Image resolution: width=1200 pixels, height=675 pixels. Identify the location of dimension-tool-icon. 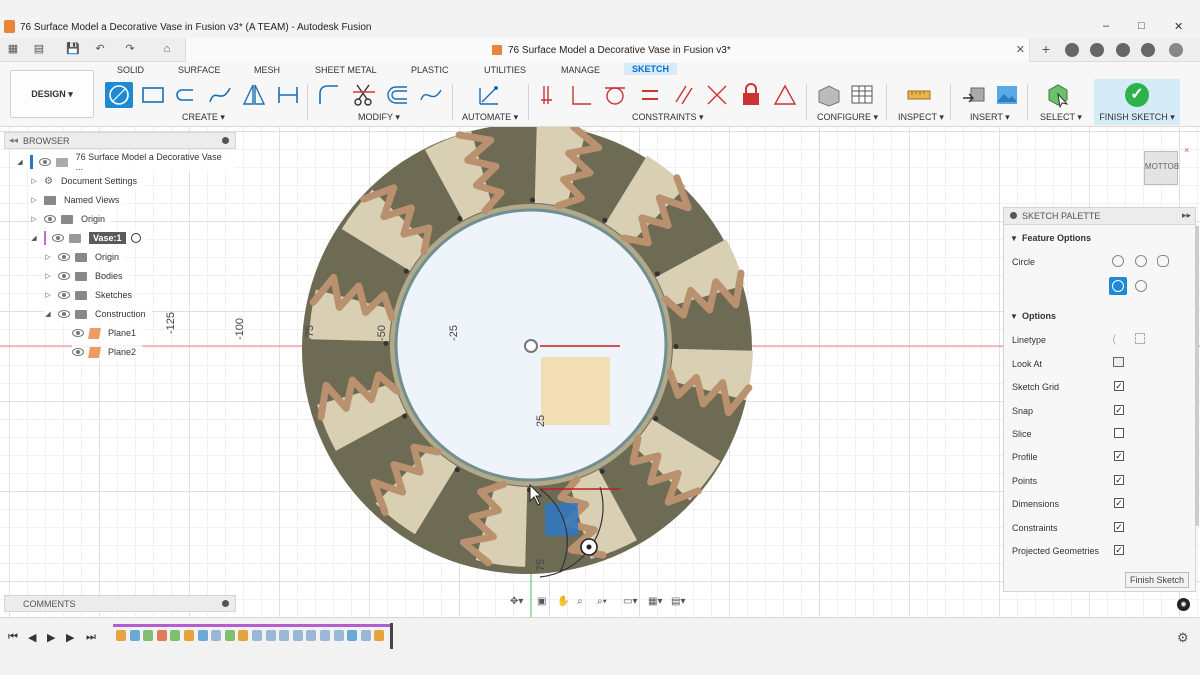
(288, 95).